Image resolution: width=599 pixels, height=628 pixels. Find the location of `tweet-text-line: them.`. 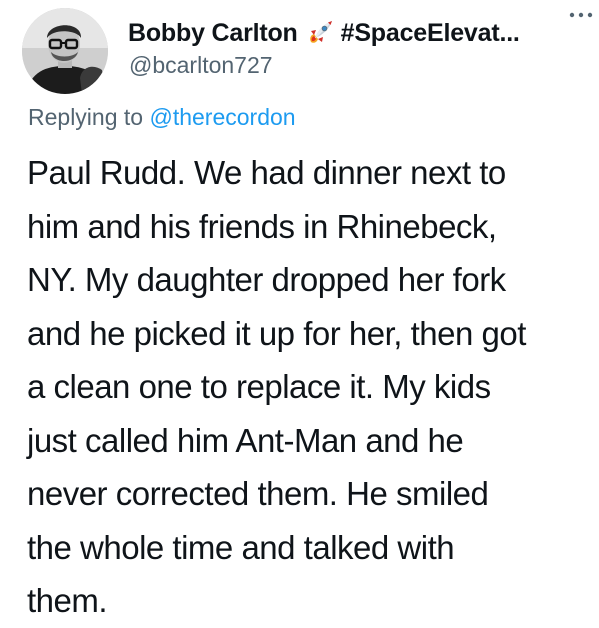

tweet-text-line: them. is located at coordinates (67, 600).